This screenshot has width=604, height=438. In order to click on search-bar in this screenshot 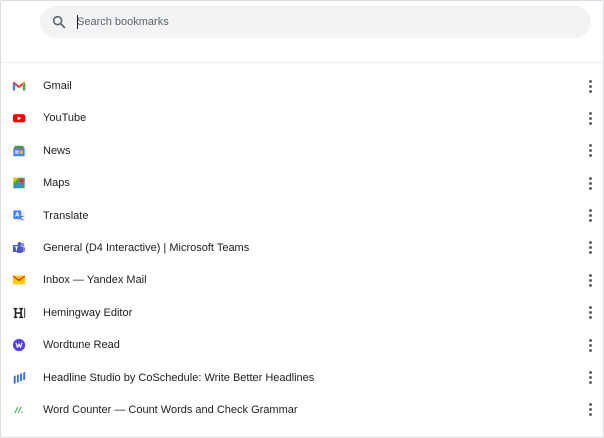, I will do `click(315, 22)`.